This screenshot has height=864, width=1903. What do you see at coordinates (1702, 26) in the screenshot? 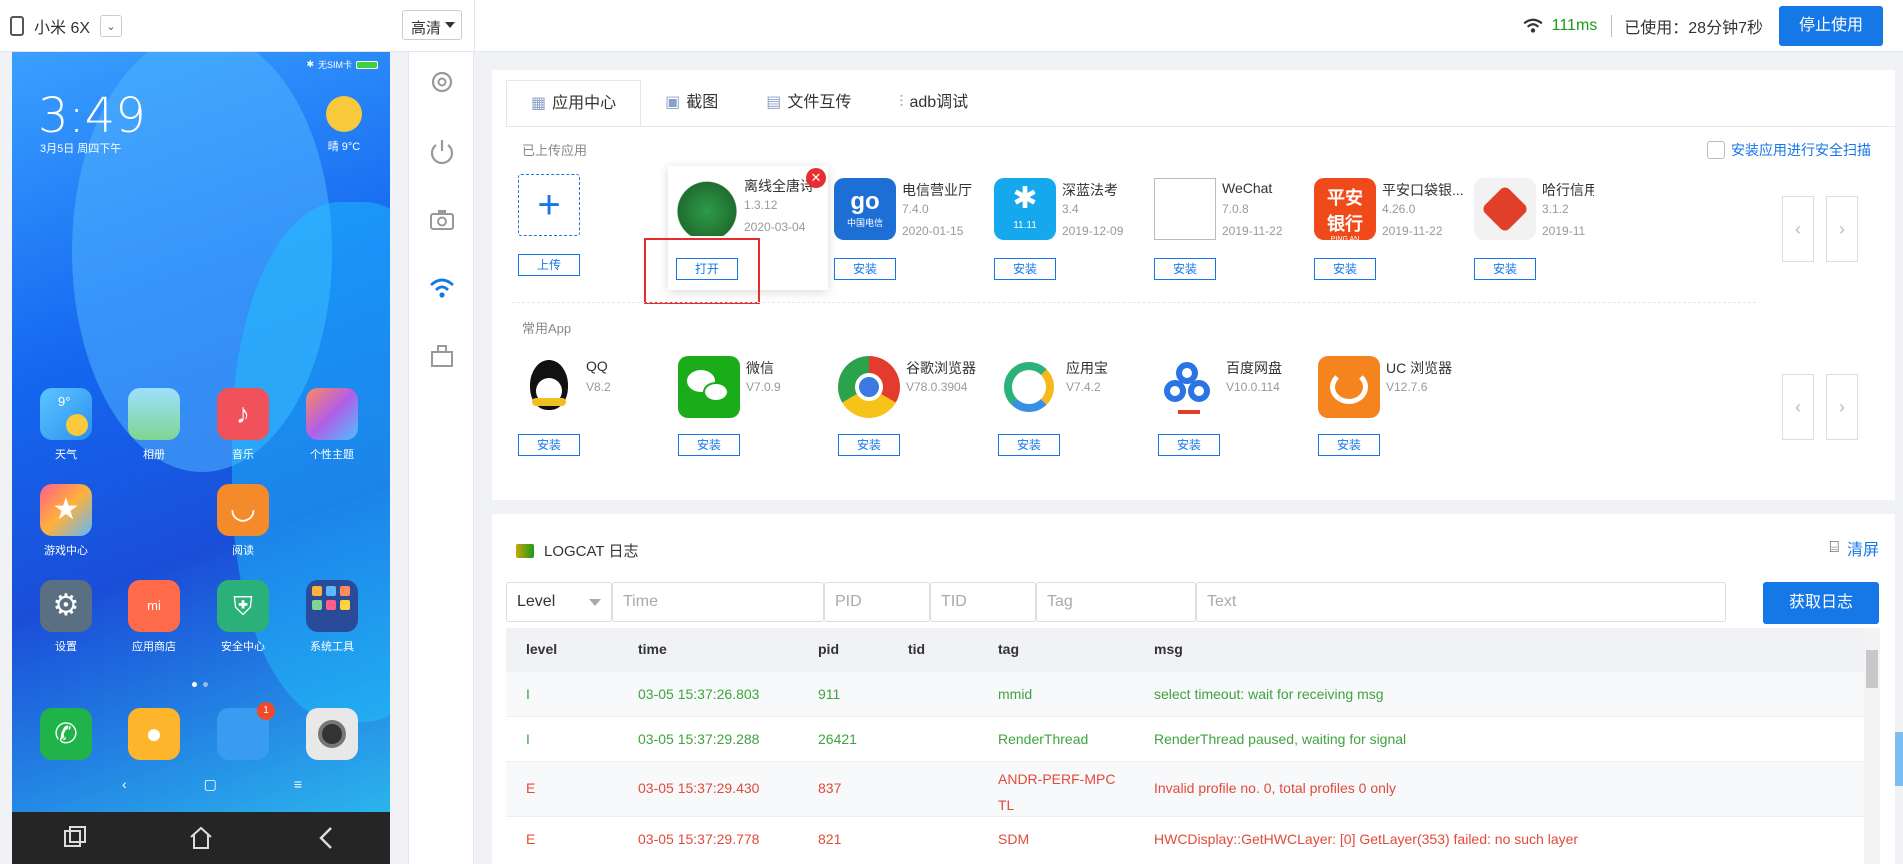
I see `session-info: 111ms 已使用：28分钟7秒 停止使用` at bounding box center [1702, 26].